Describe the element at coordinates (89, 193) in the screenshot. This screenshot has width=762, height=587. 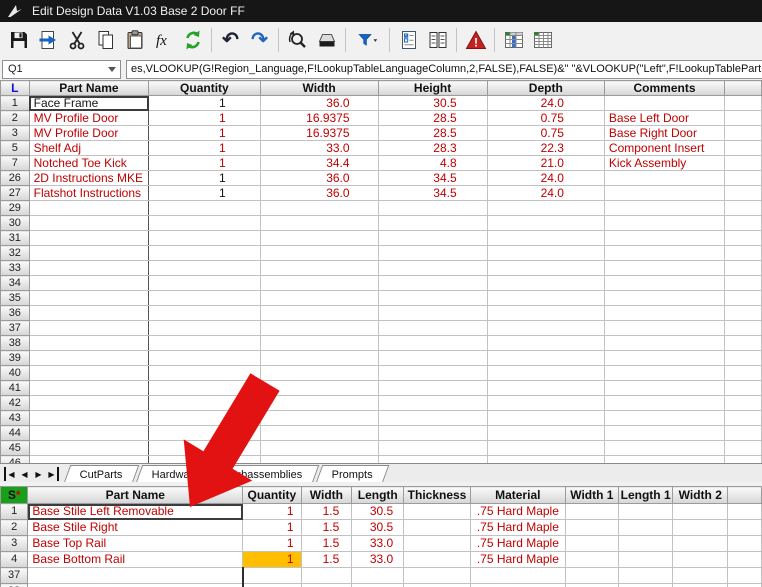
I see `cell: Flatshot Instructions` at that location.